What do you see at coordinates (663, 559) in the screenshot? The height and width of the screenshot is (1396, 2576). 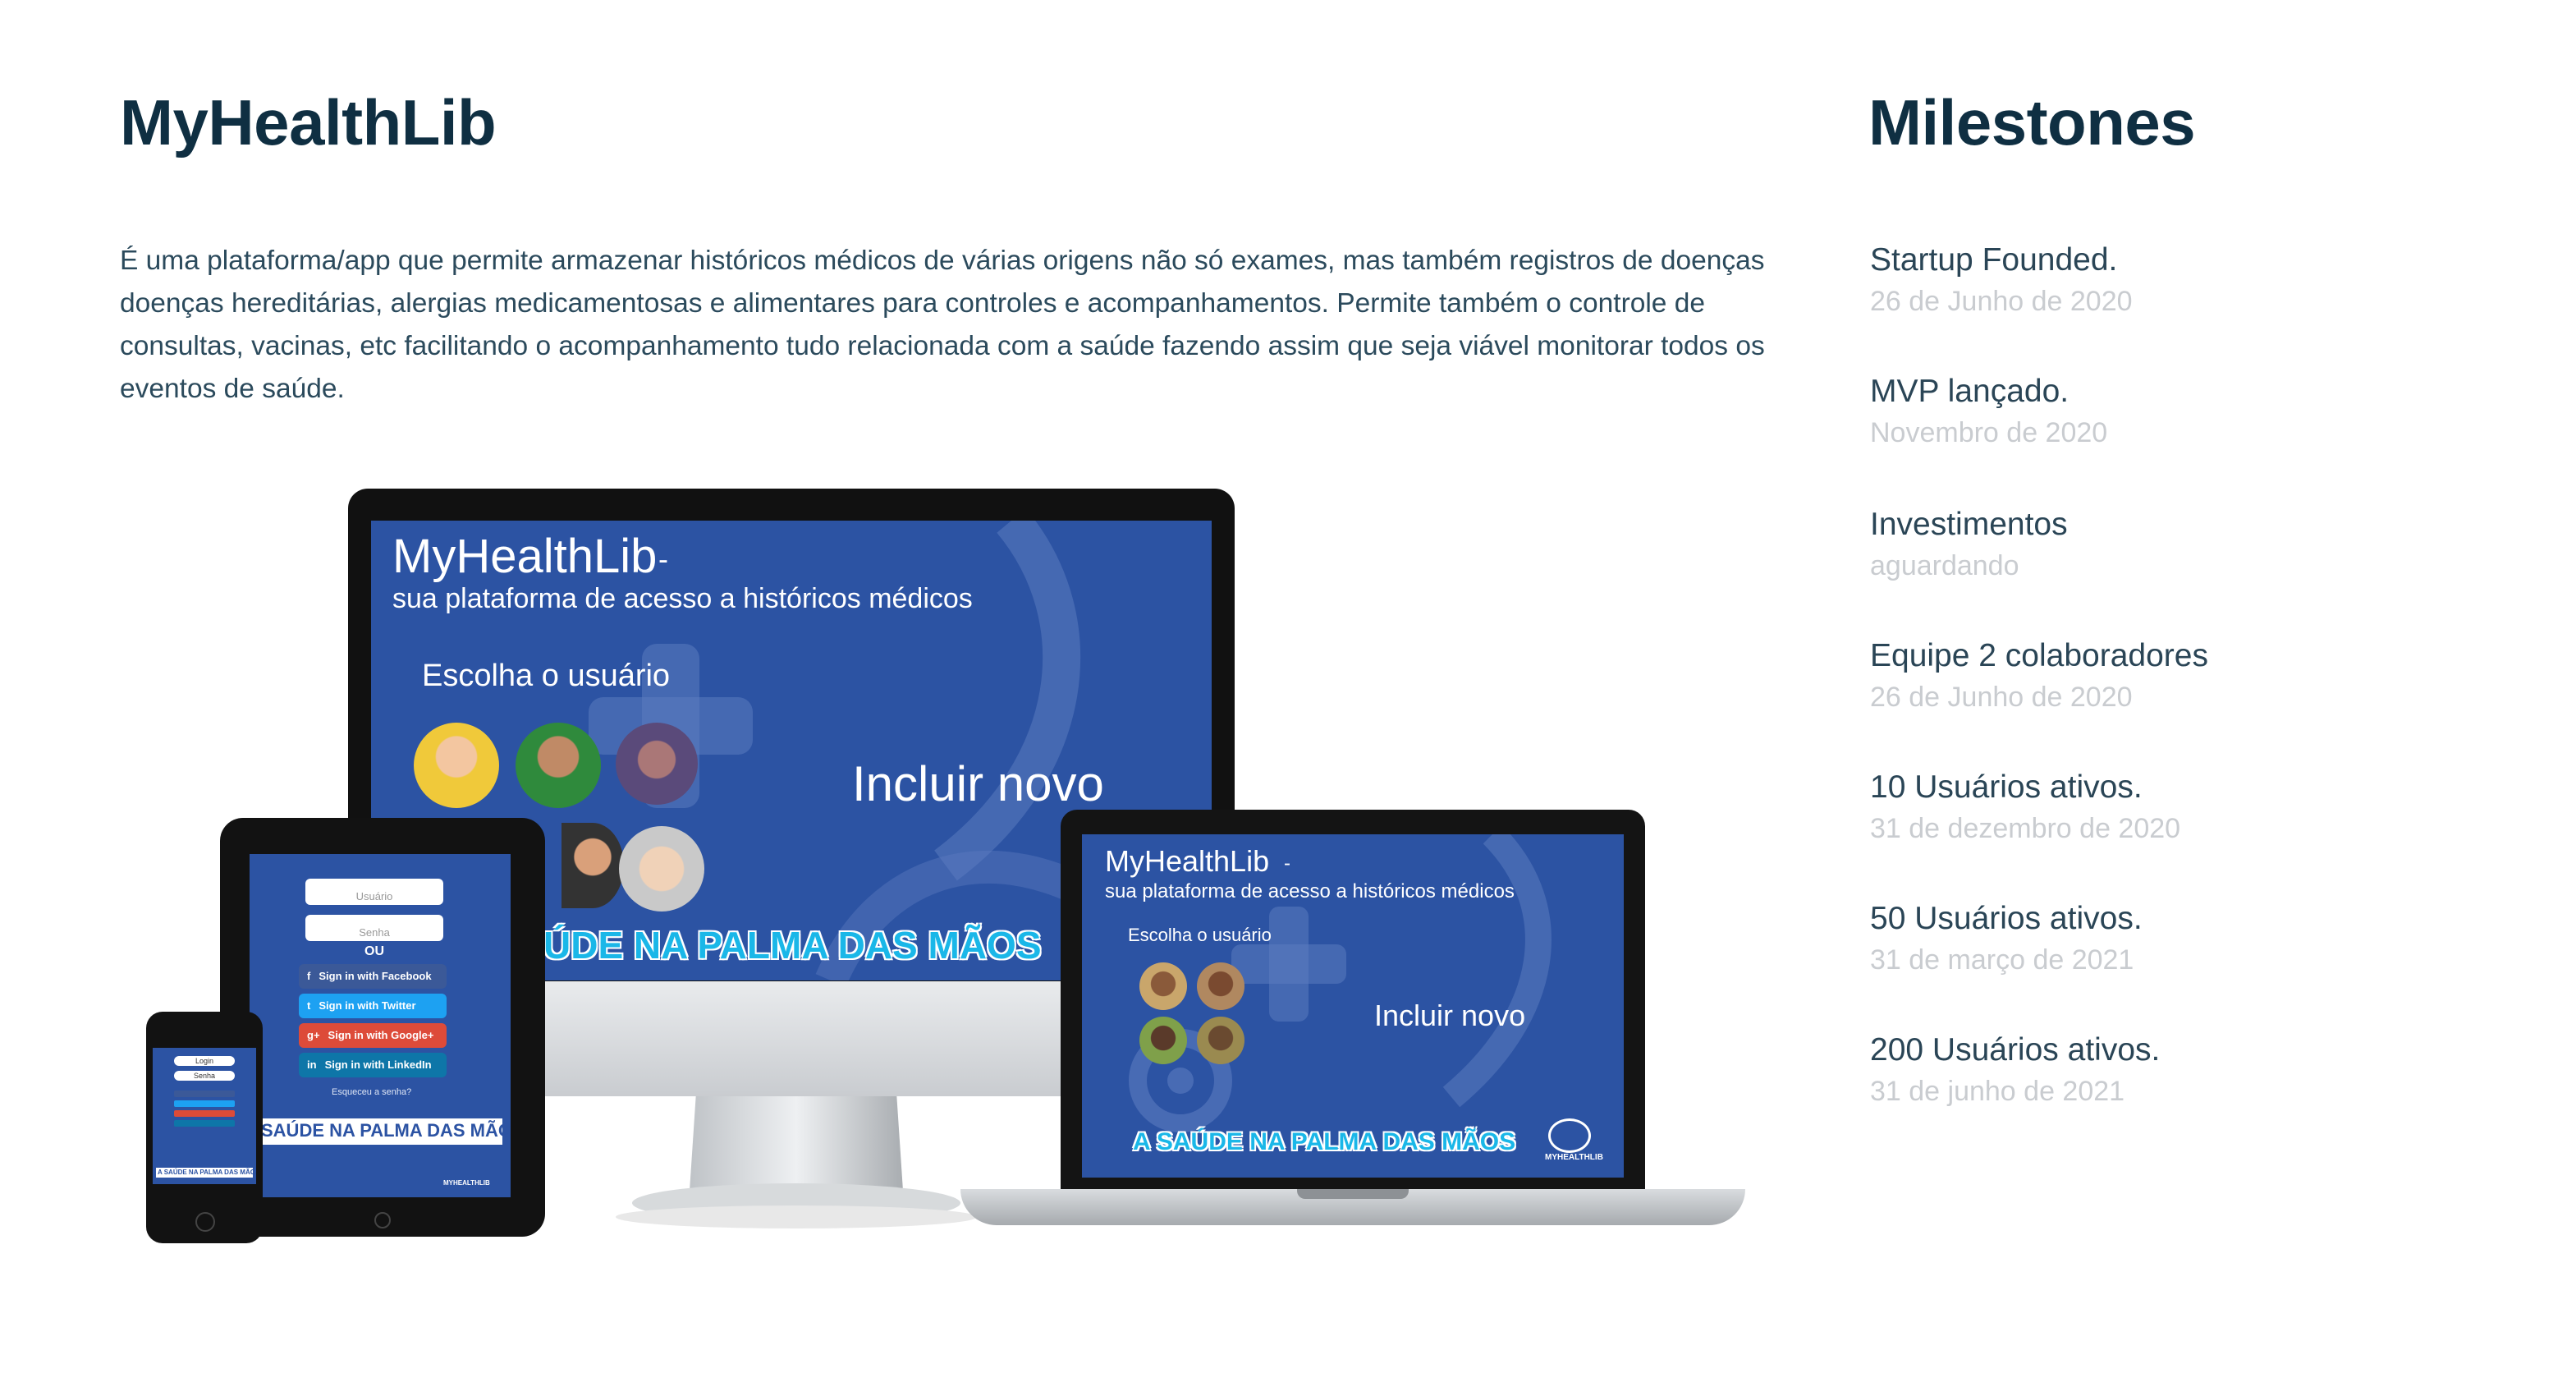 I see `monitor-dash: -` at bounding box center [663, 559].